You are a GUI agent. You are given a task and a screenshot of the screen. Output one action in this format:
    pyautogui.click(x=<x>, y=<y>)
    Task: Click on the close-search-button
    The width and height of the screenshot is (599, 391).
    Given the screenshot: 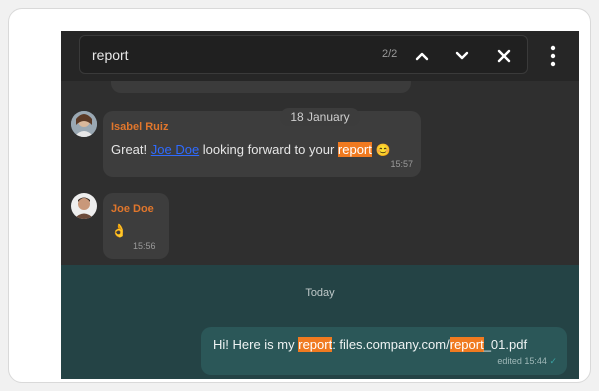 What is the action you would take?
    pyautogui.click(x=504, y=56)
    